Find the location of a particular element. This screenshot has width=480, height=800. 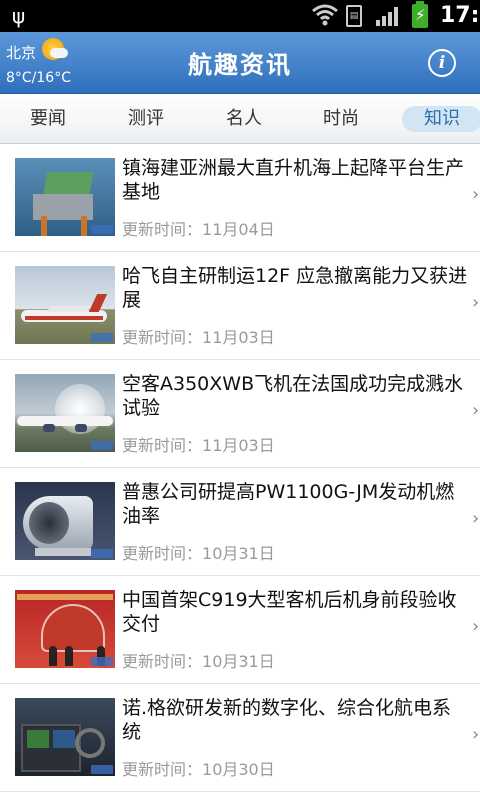

tab-ceping: 测评 is located at coordinates (146, 119).